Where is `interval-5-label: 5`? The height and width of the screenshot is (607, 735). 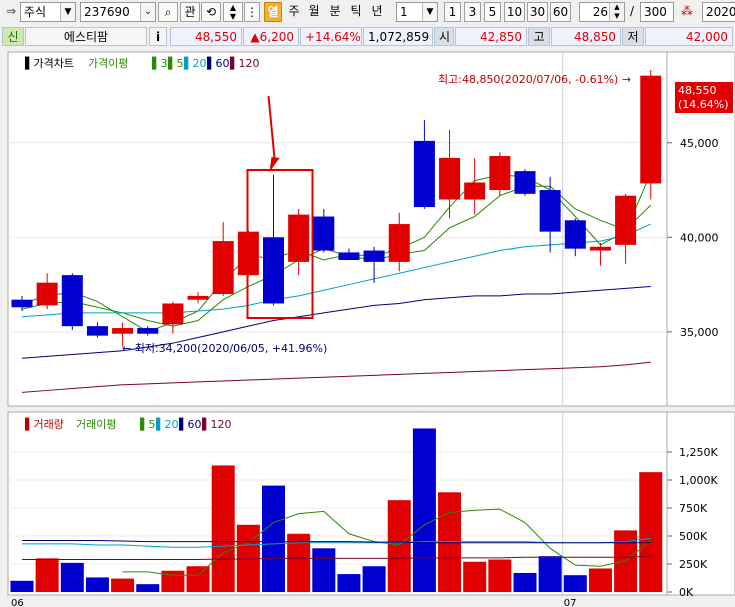 interval-5-label: 5 is located at coordinates (492, 12).